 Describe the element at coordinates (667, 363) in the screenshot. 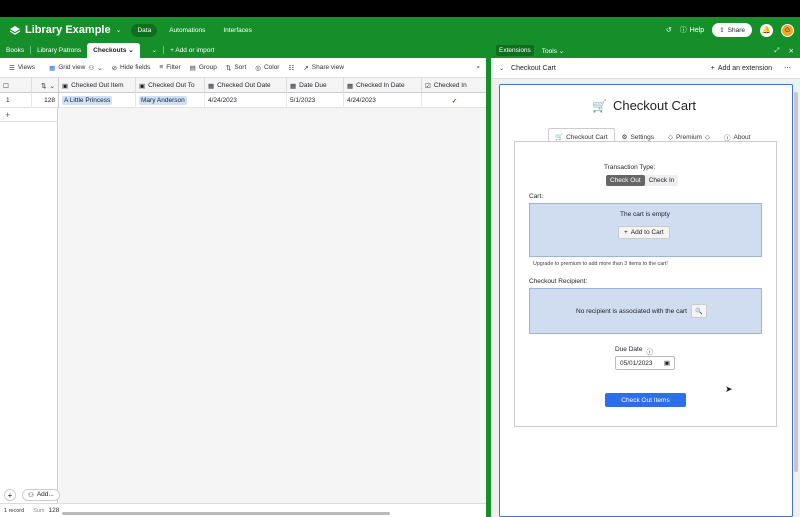

I see `calendar-icon: ▣` at that location.